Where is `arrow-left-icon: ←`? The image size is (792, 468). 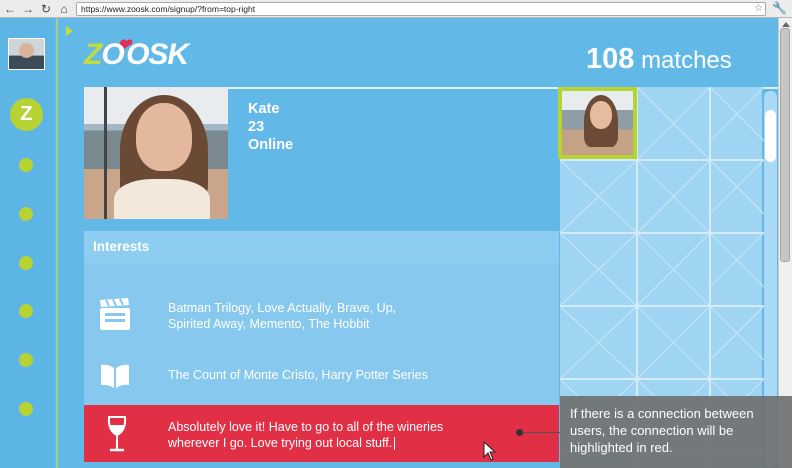
arrow-left-icon: ← is located at coordinates (10, 9).